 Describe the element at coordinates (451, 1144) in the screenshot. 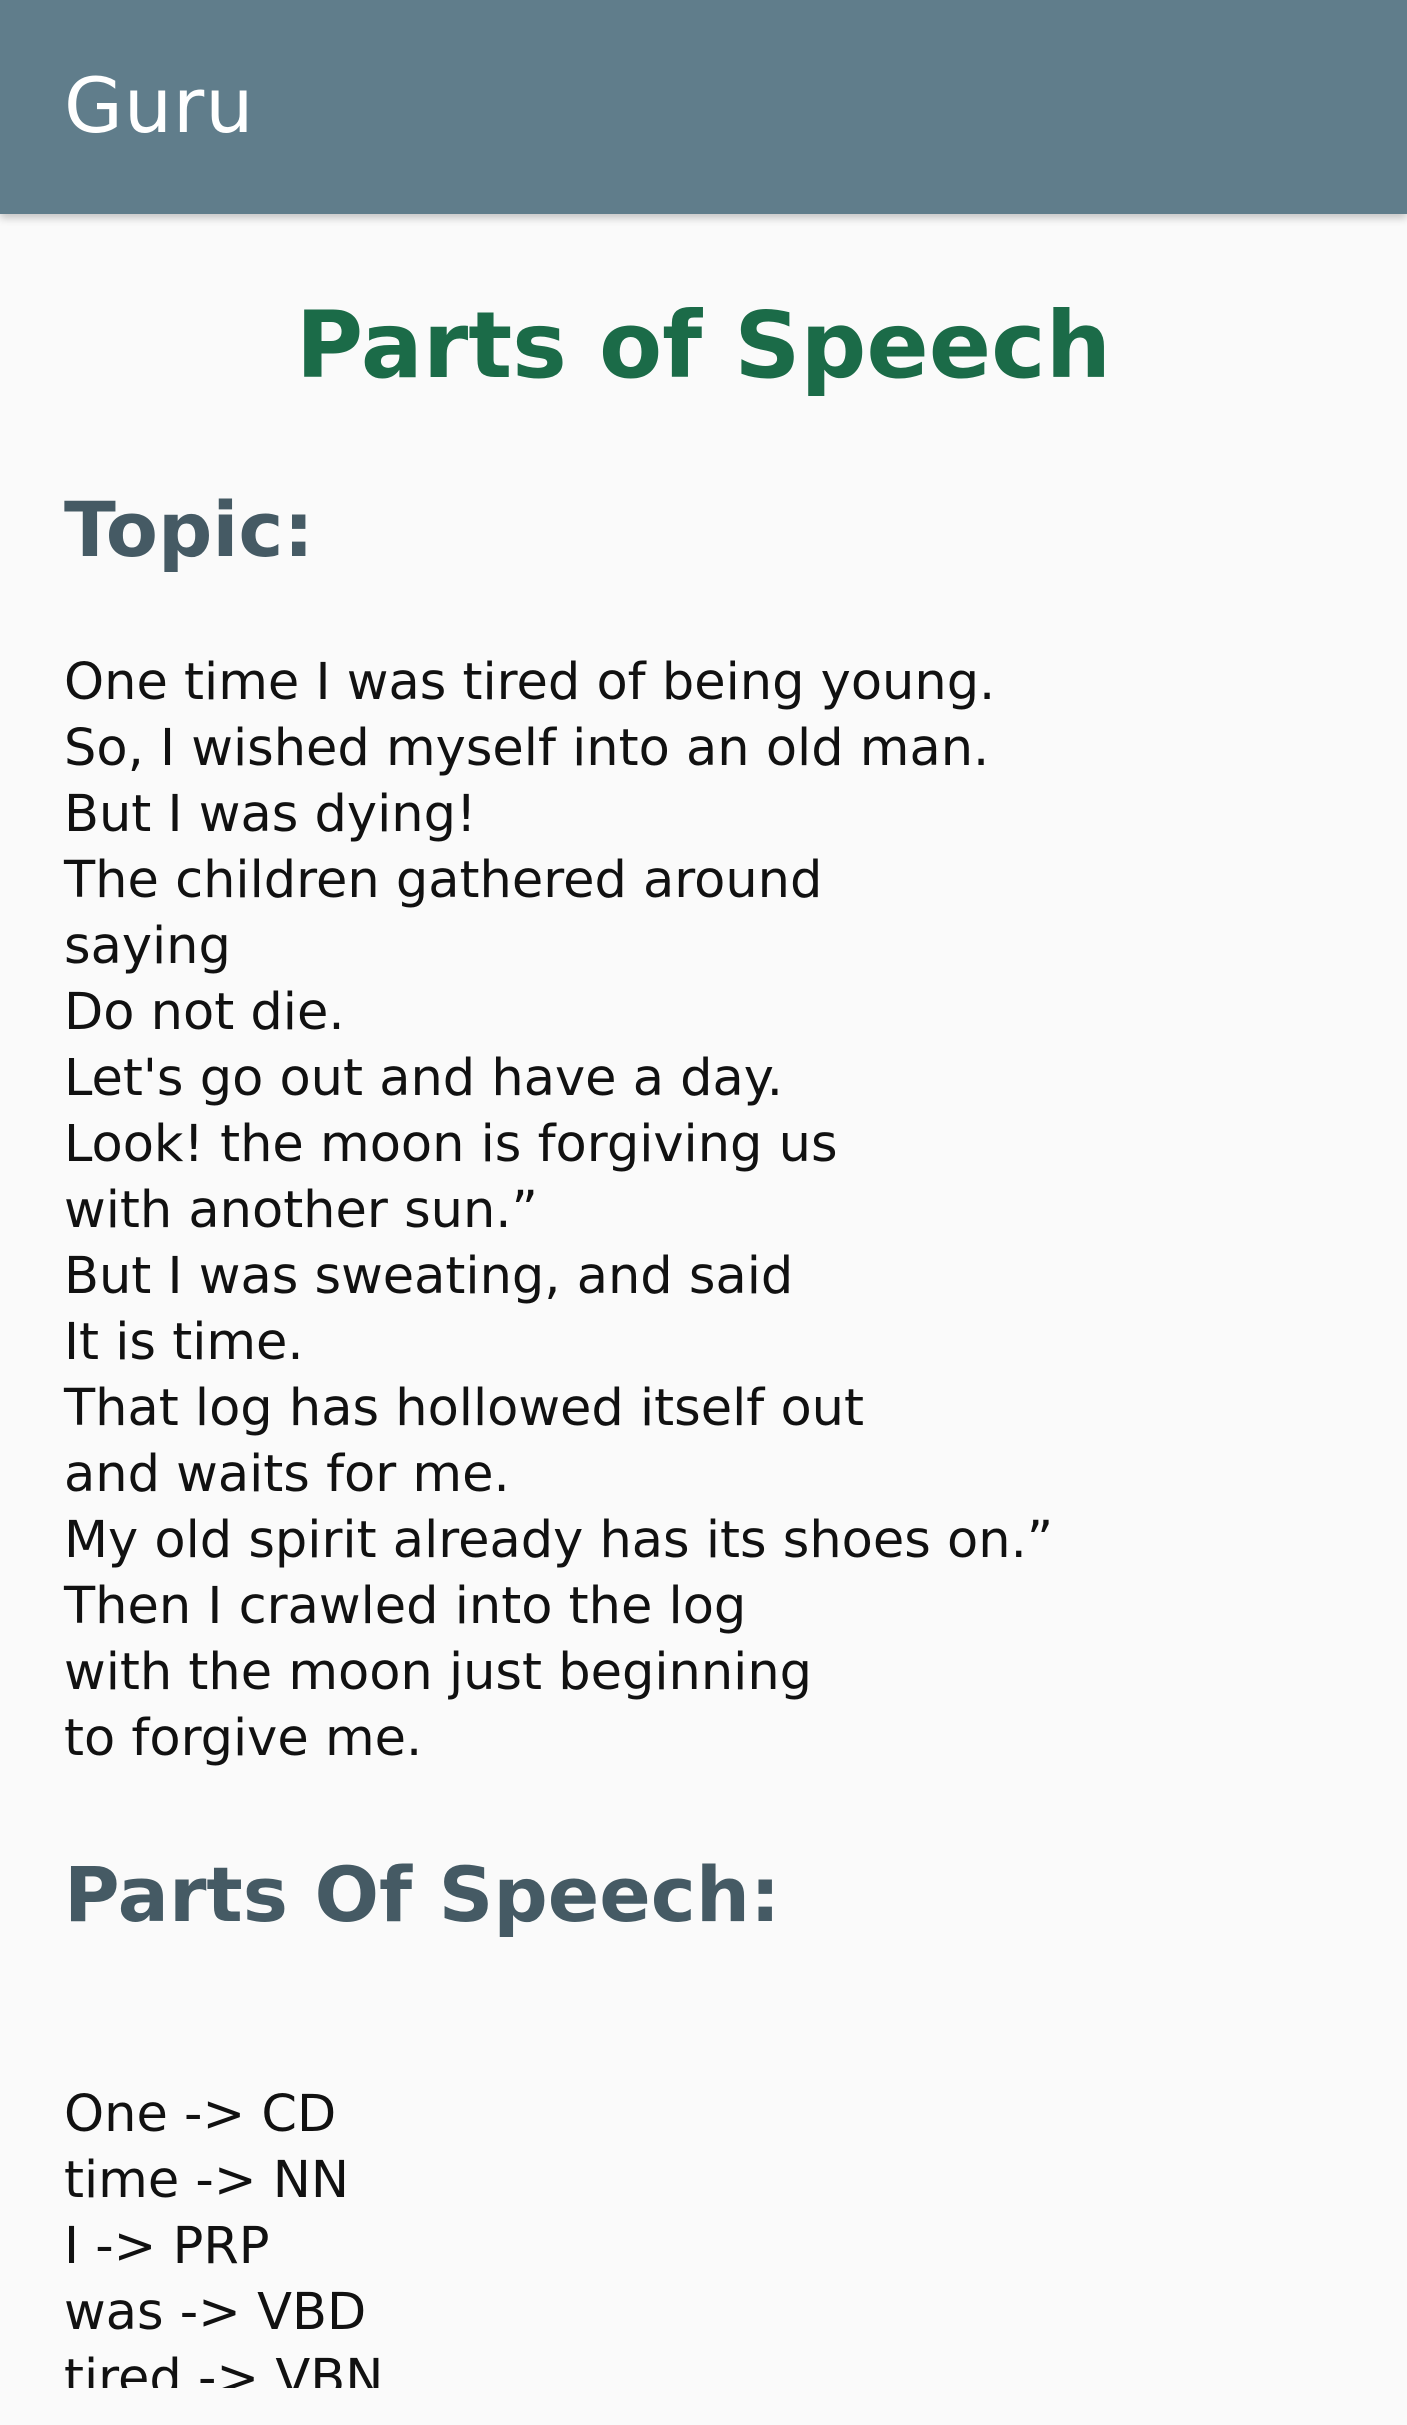

I see `poem-line: Look! the moon is forgiving us` at that location.